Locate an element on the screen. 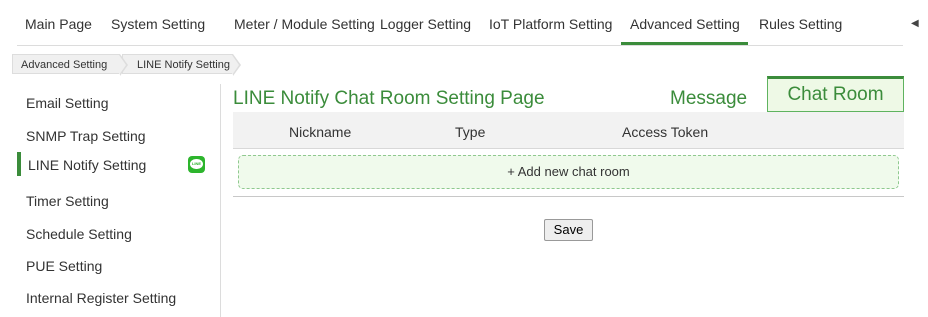 The height and width of the screenshot is (317, 928). nav-active-indicator is located at coordinates (684, 43).